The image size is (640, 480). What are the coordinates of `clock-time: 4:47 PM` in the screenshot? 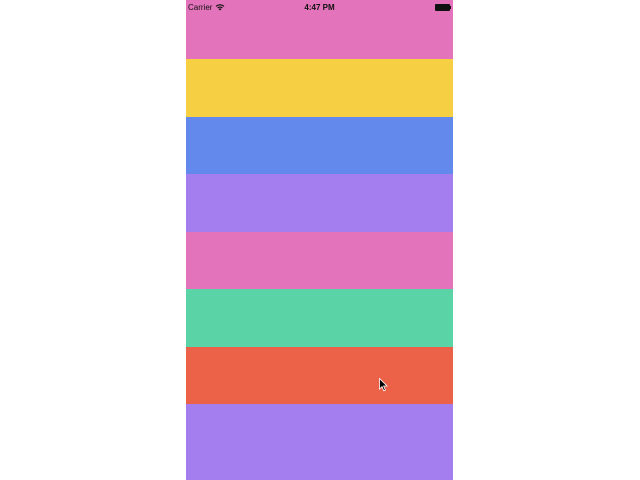 It's located at (319, 7).